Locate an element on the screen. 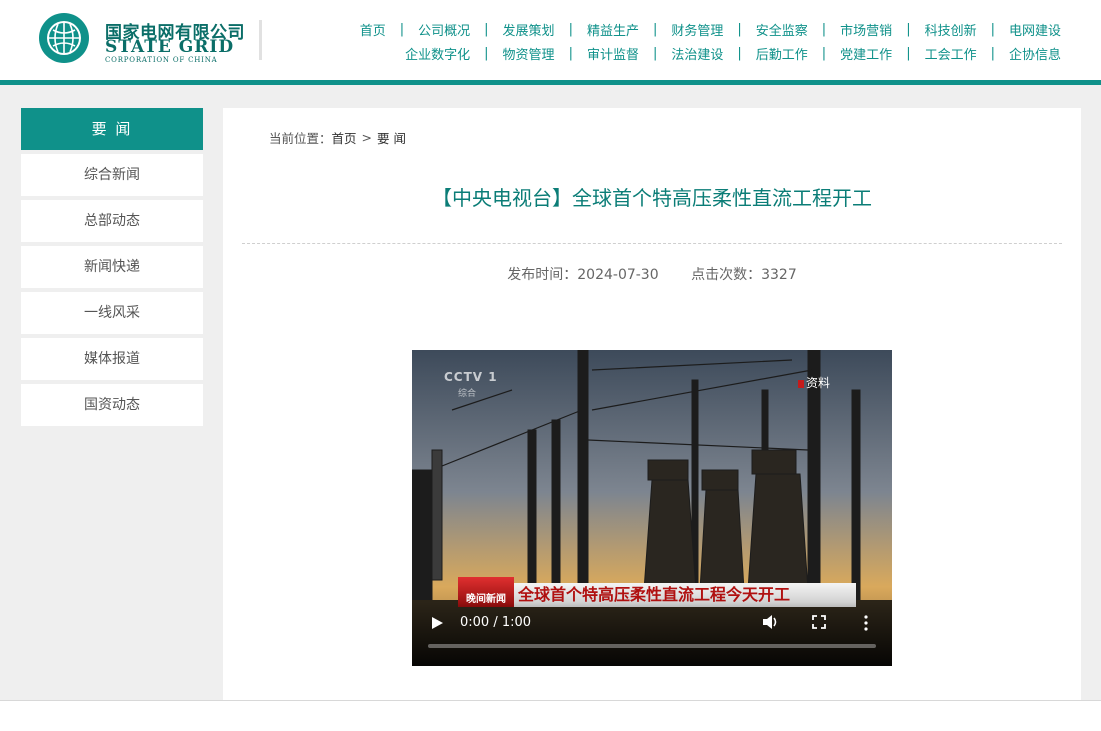 Image resolution: width=1101 pixels, height=731 pixels. sidebar: 要 闻 综合新闻 总部动态 新闻快递 一线风采 媒体报道 国资动态 is located at coordinates (112, 267).